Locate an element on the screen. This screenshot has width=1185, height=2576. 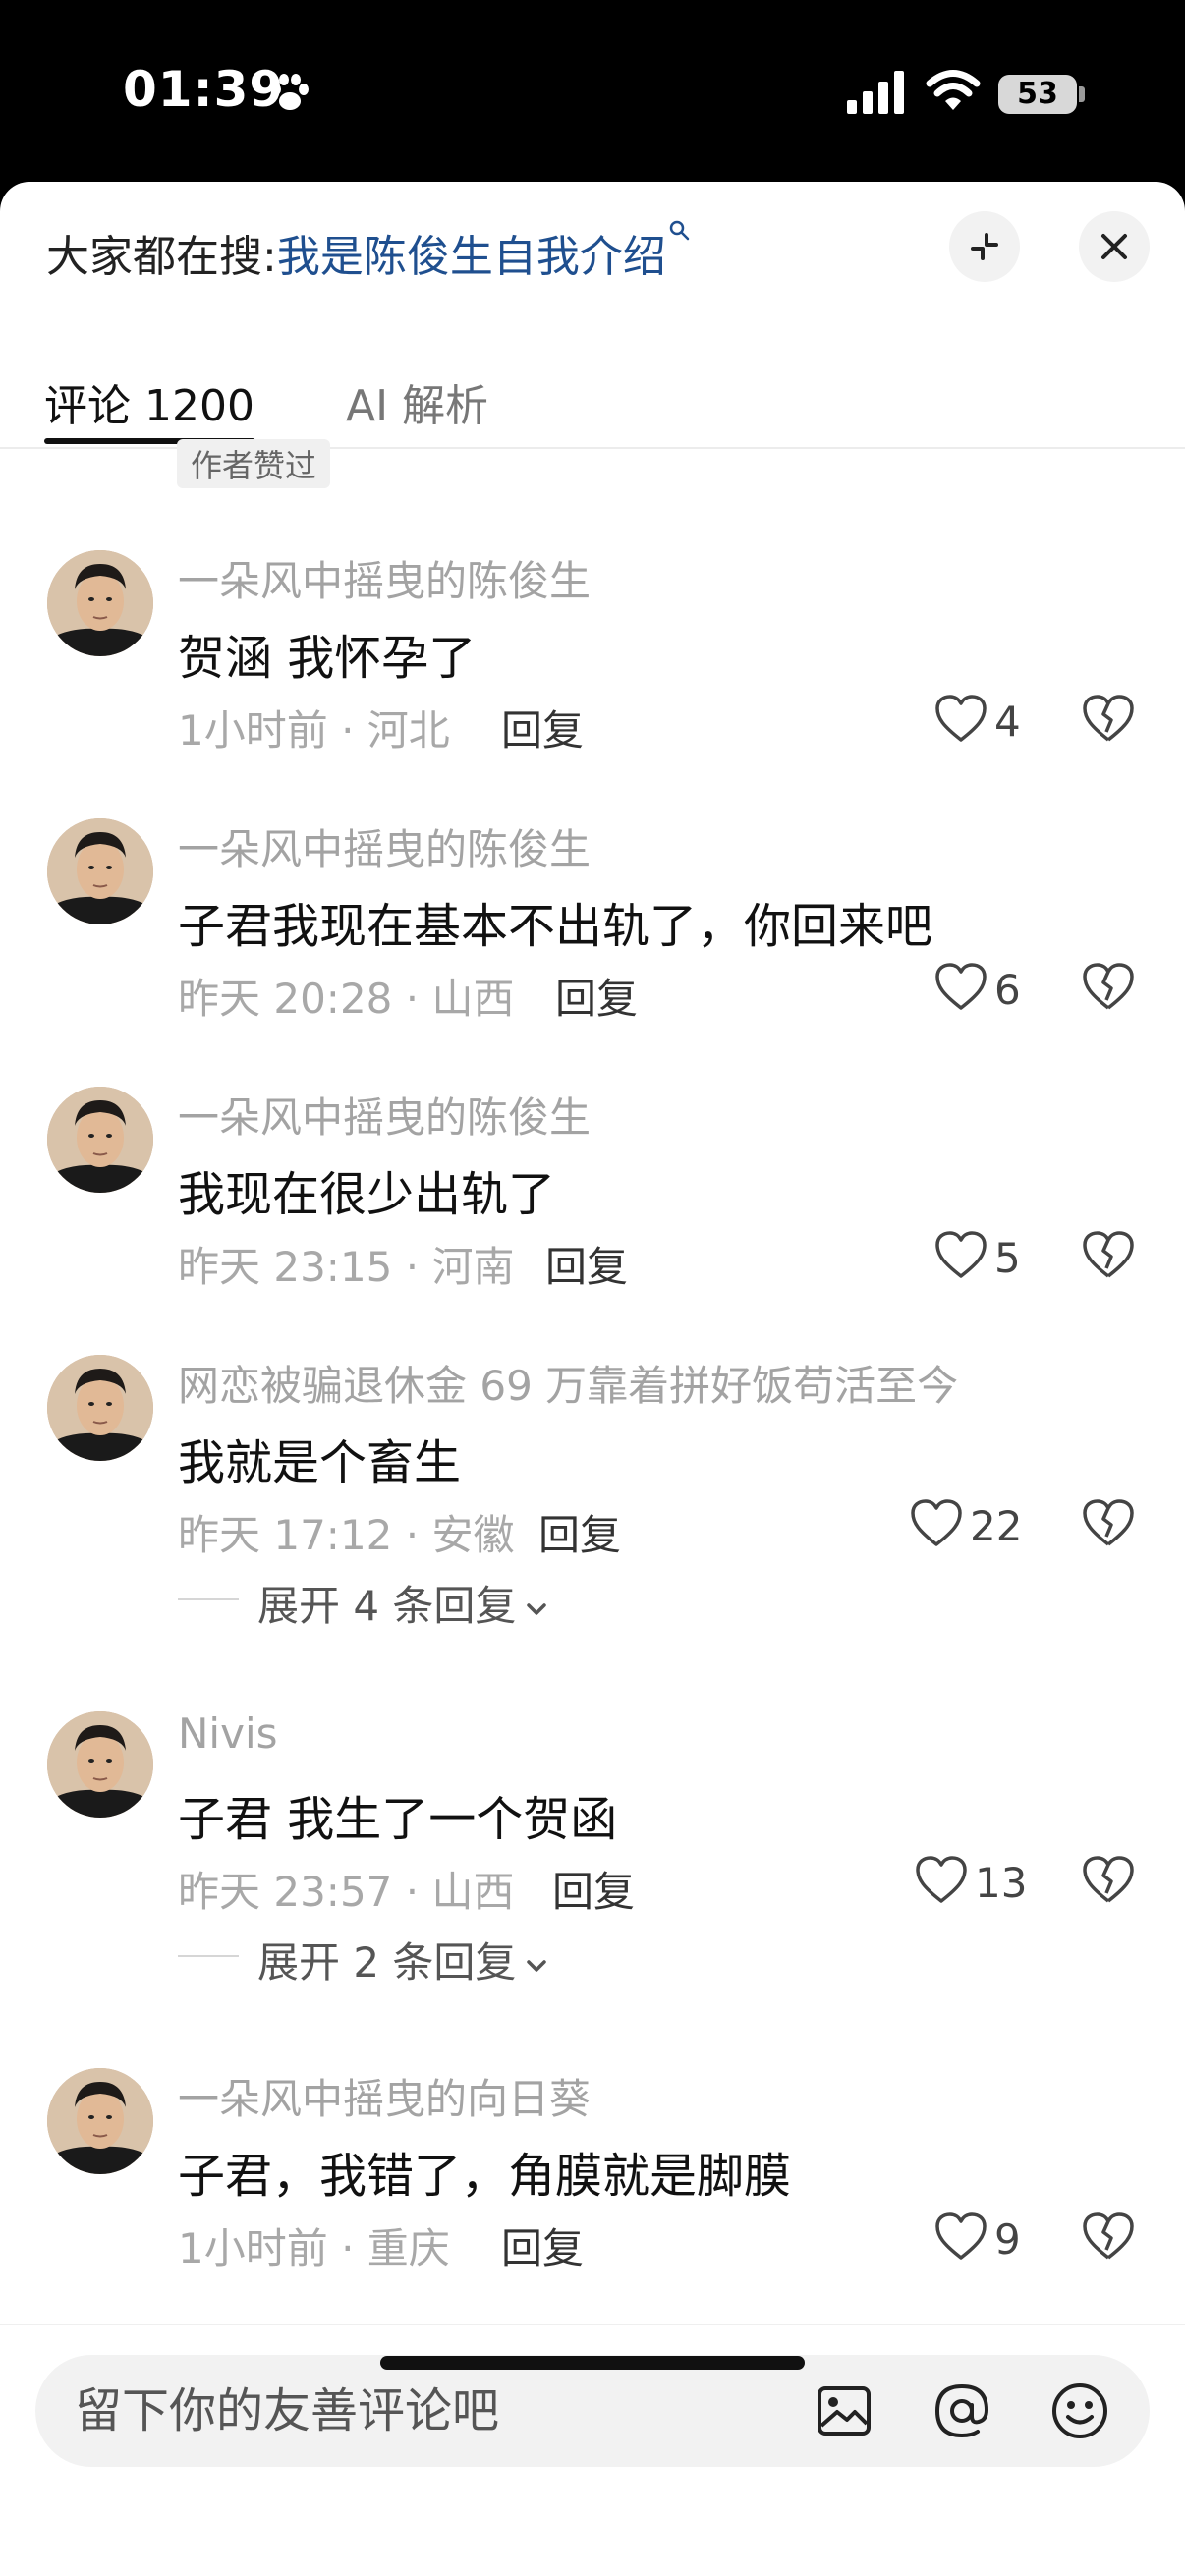
close-icon is located at coordinates (1114, 246).